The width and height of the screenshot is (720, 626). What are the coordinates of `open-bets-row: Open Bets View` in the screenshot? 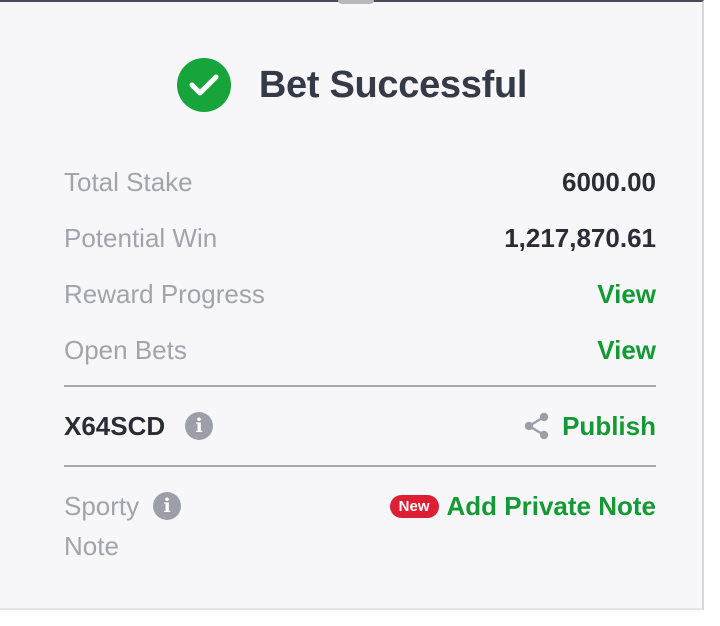 It's located at (360, 350).